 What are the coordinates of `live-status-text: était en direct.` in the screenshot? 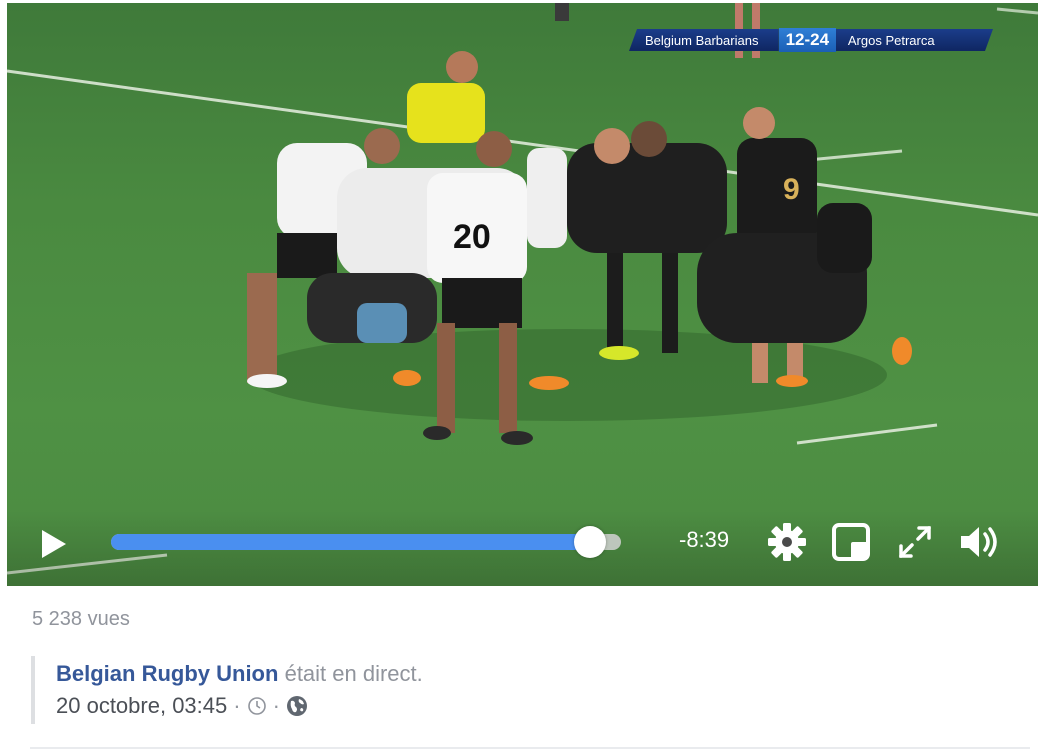 It's located at (353, 673).